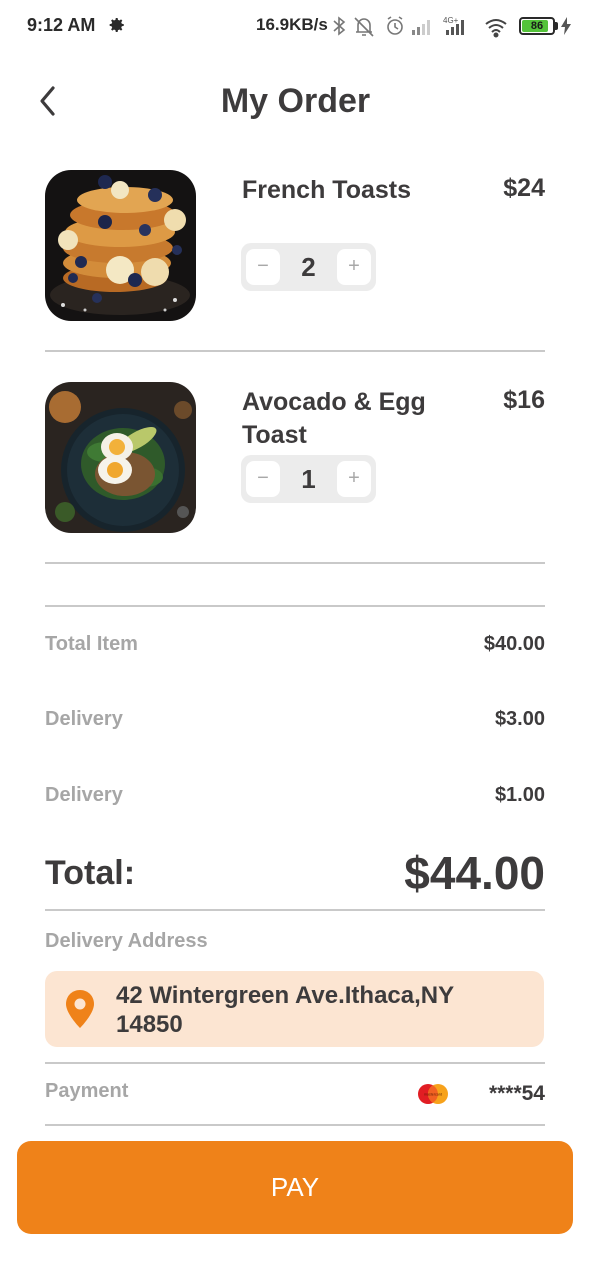 Image resolution: width=591 pixels, height=1280 pixels. Describe the element at coordinates (61, 25) in the screenshot. I see `status-time: 9:12 AM` at that location.